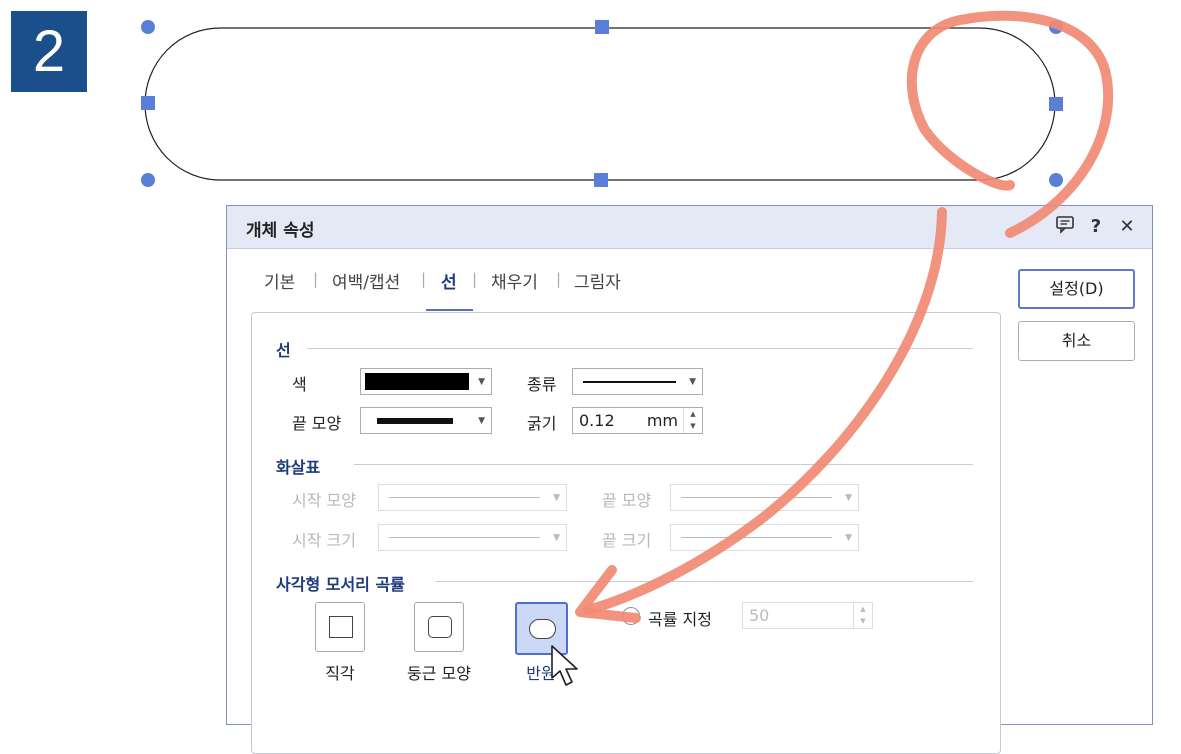 Image resolution: width=1181 pixels, height=754 pixels. Describe the element at coordinates (807, 615) in the screenshot. I see `custom-curvature-stepper: 50 ▲ ▼` at that location.